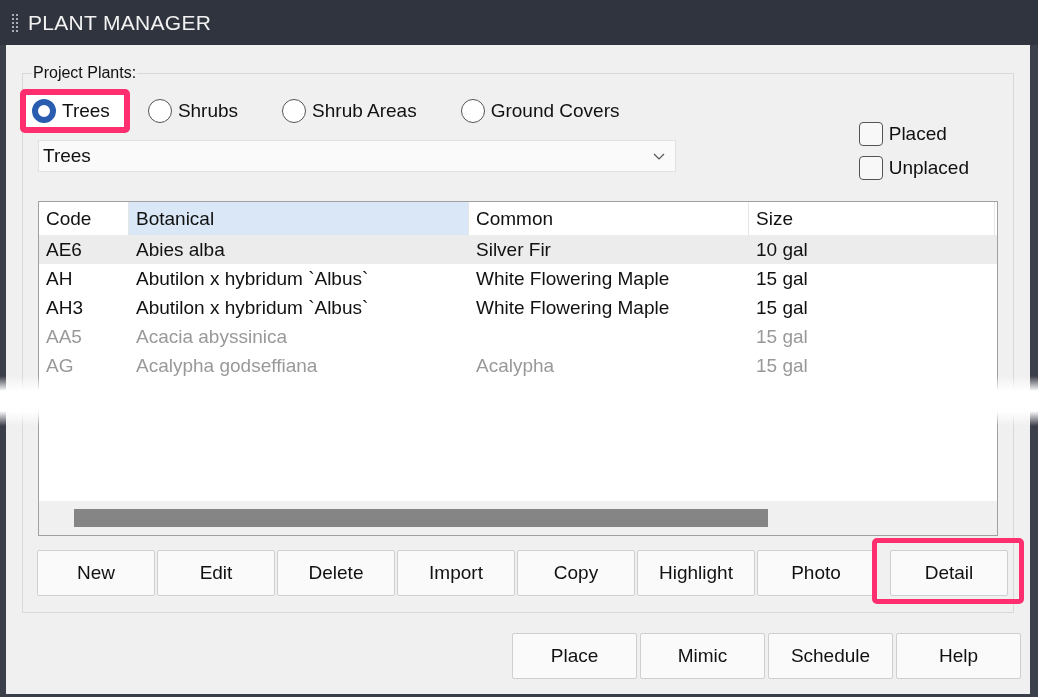  Describe the element at coordinates (216, 573) in the screenshot. I see `action-button: Edit` at that location.